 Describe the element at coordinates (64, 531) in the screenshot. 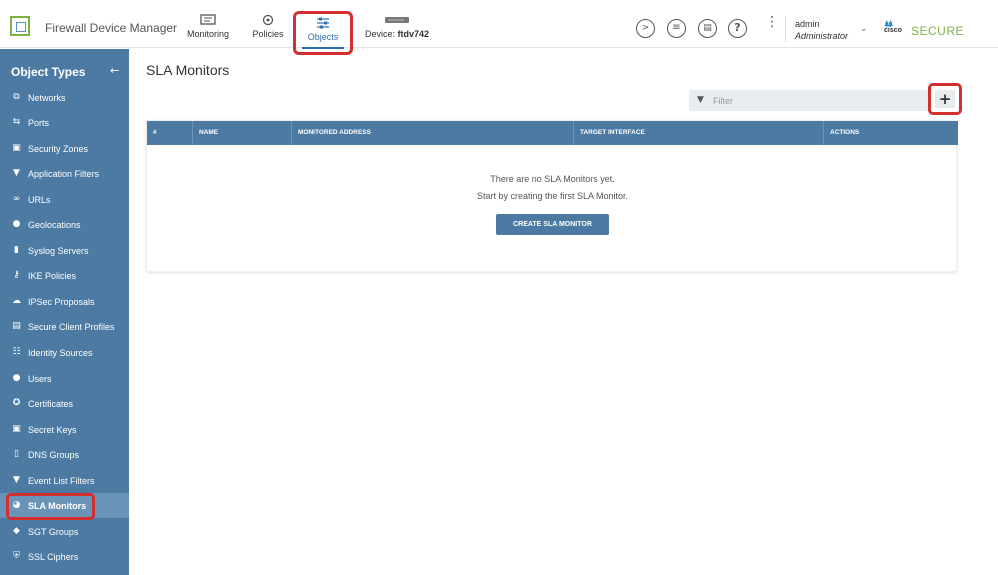

I see `sidebar-item-sgt-groups: ◆ SGT Groups` at that location.